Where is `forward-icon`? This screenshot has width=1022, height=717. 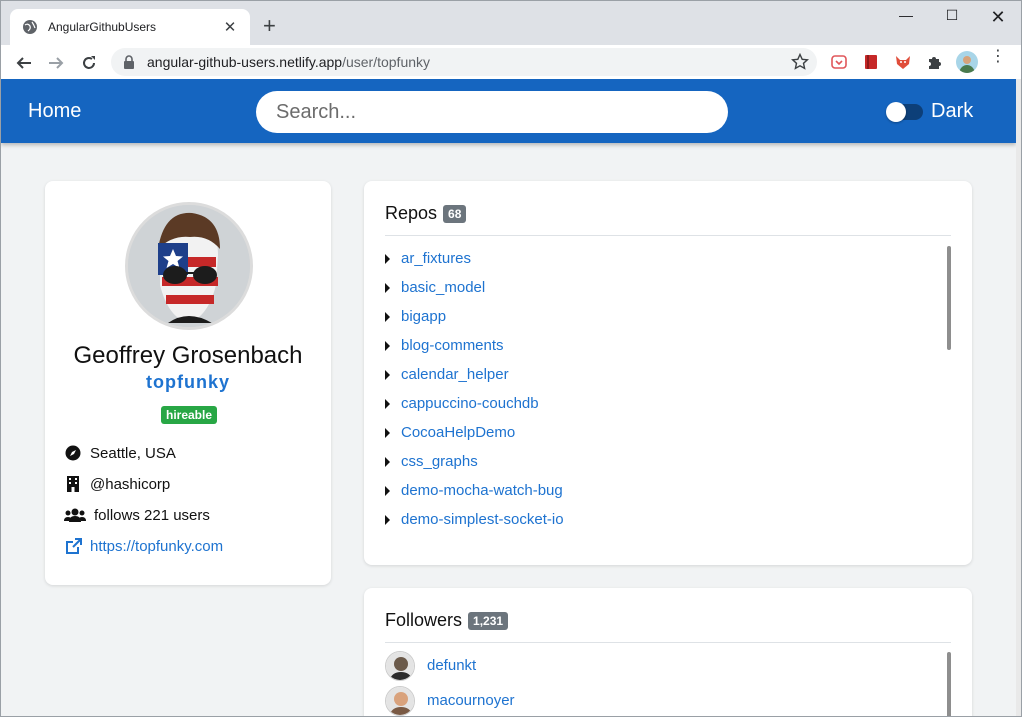
forward-icon is located at coordinates (56, 63).